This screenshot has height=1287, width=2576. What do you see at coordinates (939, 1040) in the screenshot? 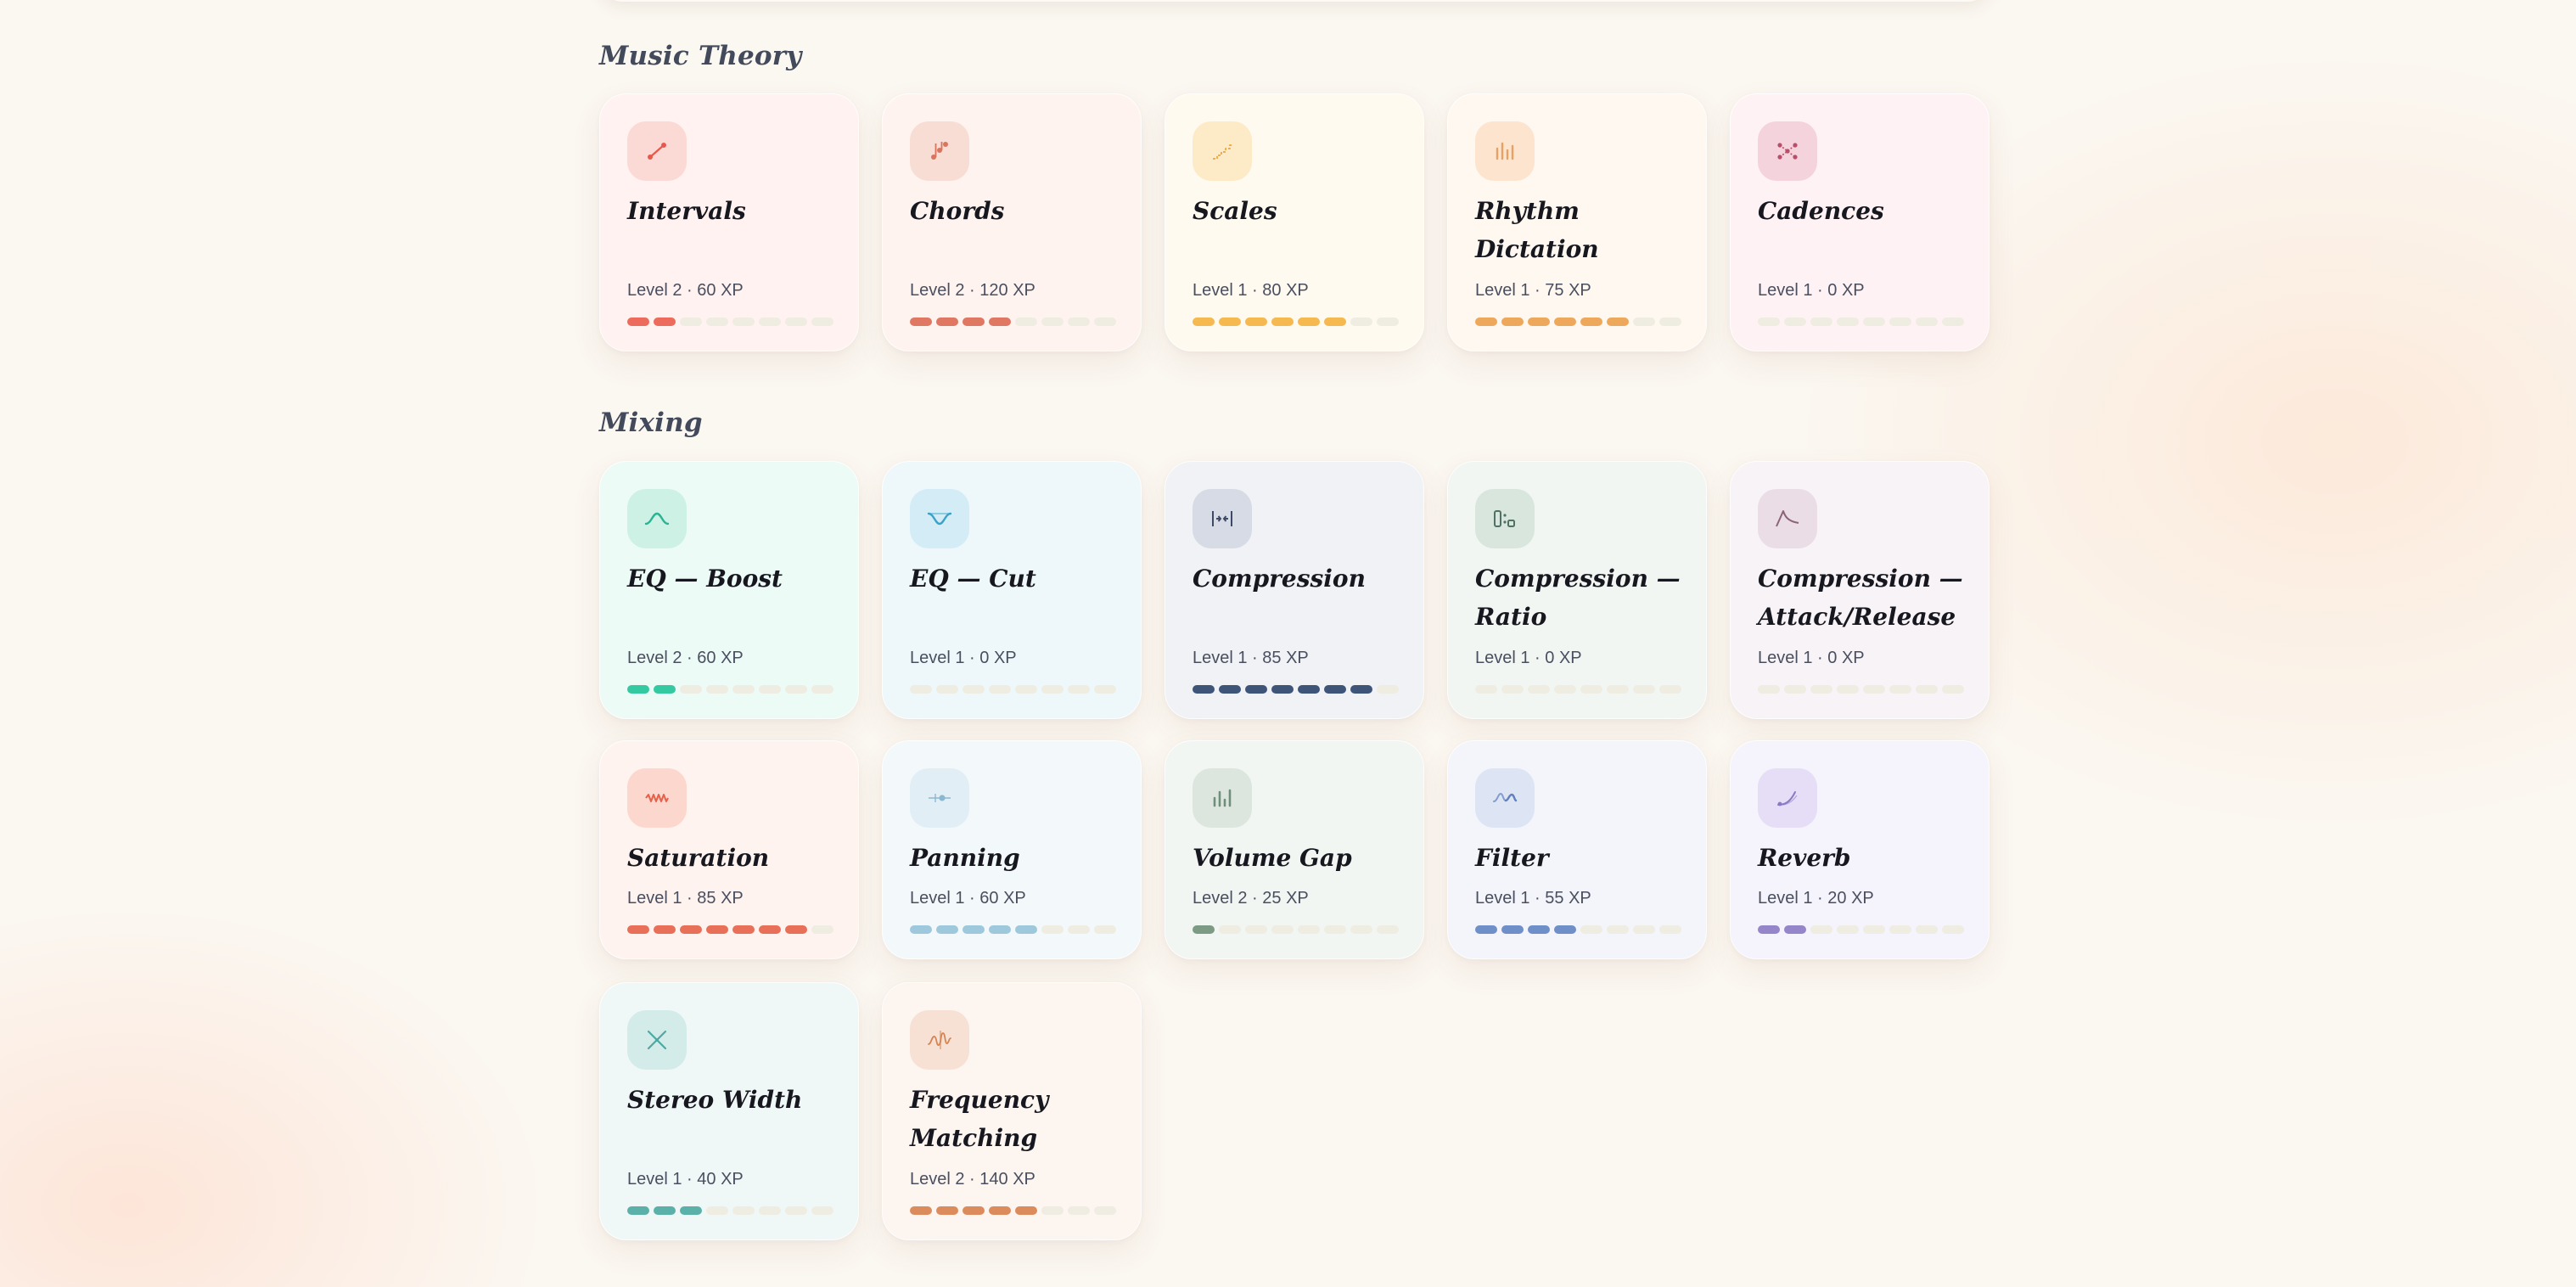
I see `frequency-matching-icon` at bounding box center [939, 1040].